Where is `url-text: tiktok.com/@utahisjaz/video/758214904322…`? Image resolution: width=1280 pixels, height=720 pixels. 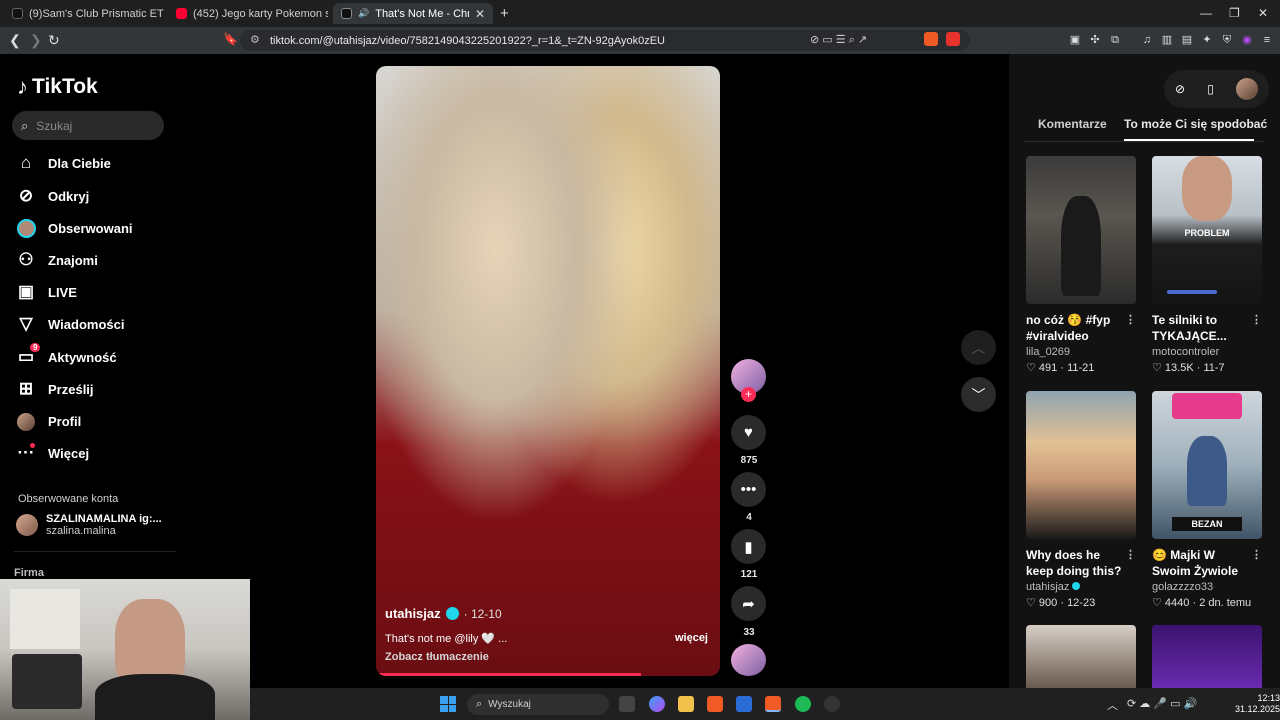 url-text: tiktok.com/@utahisjaz/video/758214904322… is located at coordinates (468, 40).